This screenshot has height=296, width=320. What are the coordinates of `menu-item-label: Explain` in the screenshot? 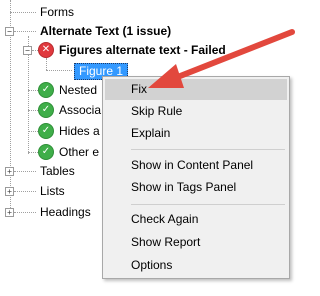 It's located at (151, 133).